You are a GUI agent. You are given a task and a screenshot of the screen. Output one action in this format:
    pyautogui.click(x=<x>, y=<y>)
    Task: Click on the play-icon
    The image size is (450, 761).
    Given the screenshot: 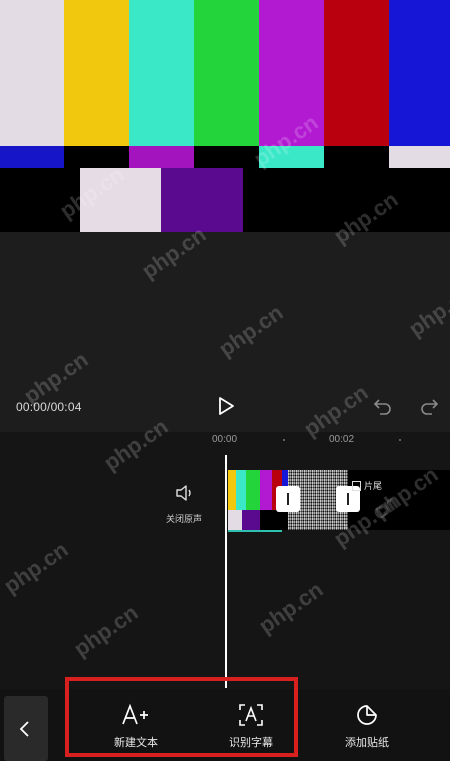 What is the action you would take?
    pyautogui.click(x=226, y=406)
    